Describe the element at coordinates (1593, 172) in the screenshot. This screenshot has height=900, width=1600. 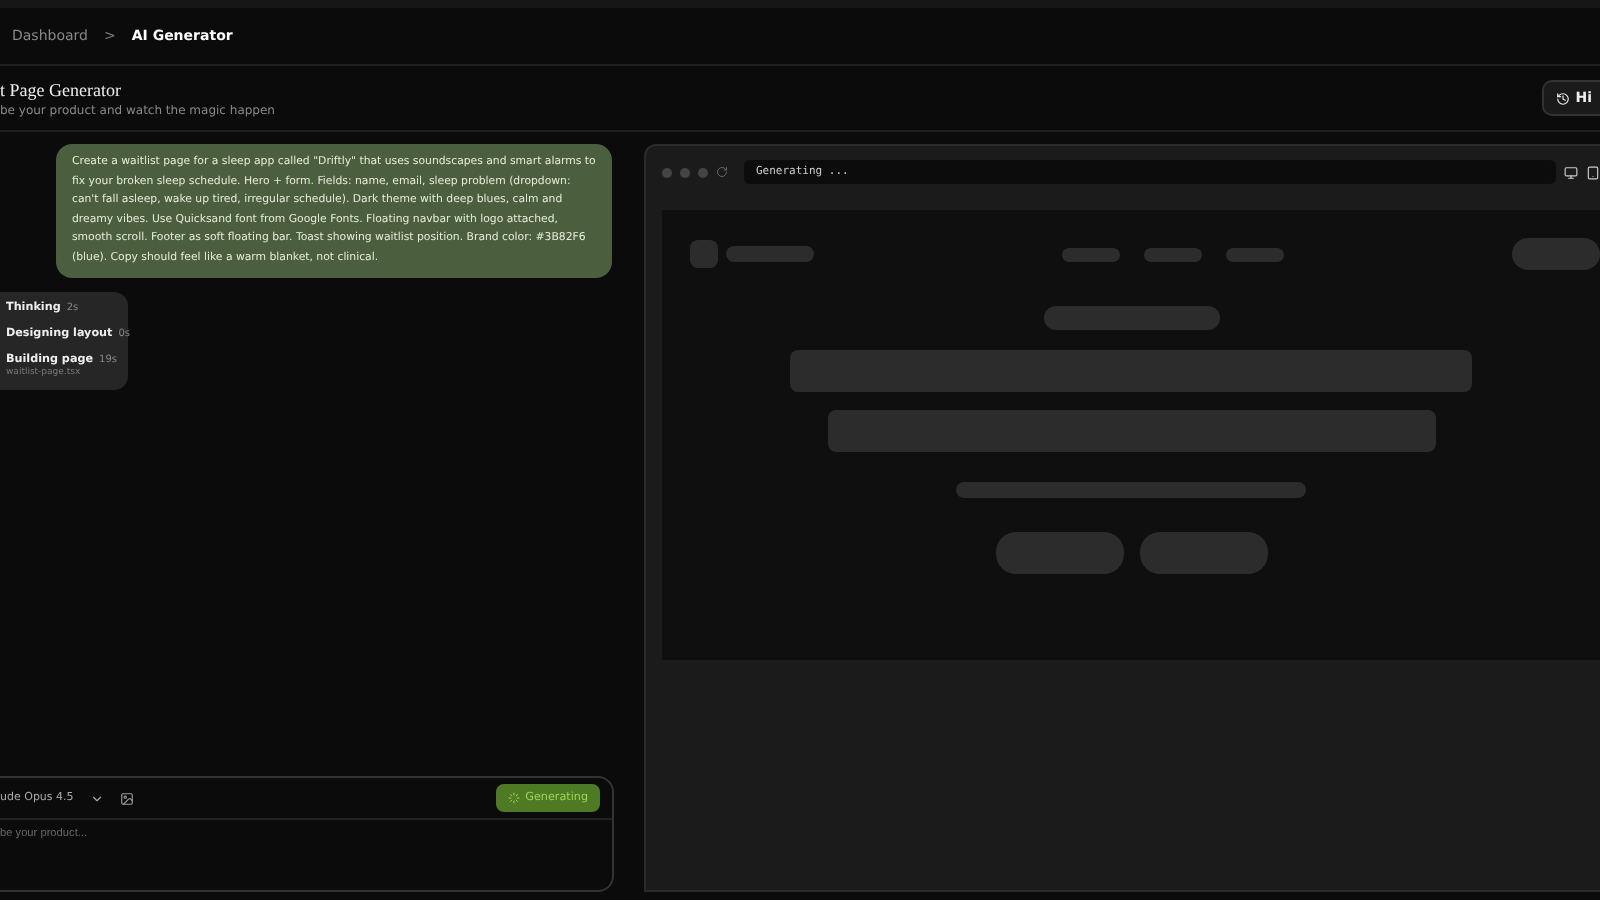
I see `tablet-icon` at that location.